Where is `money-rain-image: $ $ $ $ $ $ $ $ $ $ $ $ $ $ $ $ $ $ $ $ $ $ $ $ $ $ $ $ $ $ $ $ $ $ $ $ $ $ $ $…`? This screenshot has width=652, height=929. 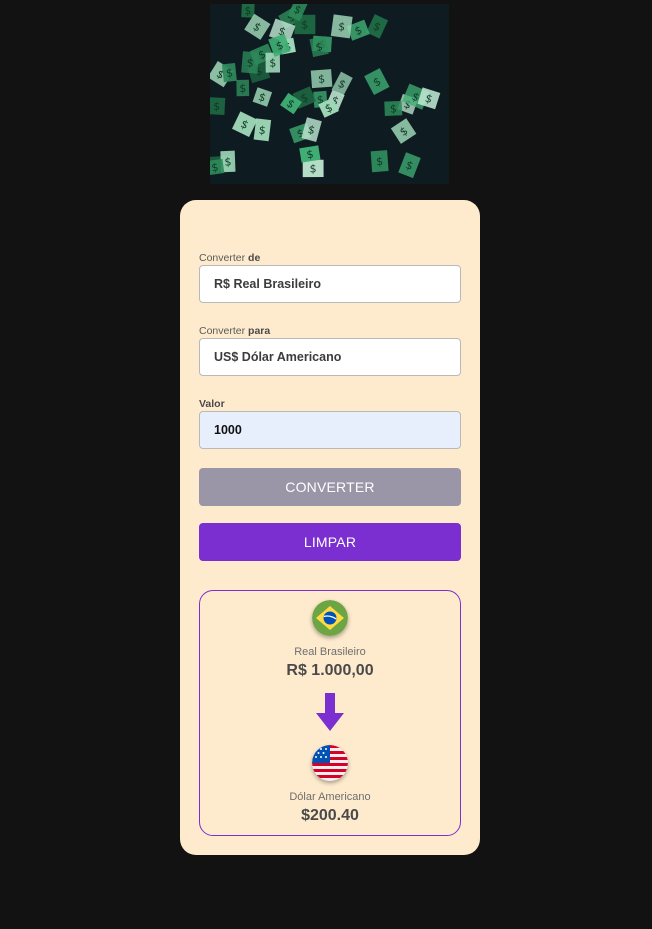 money-rain-image: $ $ $ $ $ $ $ $ $ $ $ $ $ $ $ $ $ $ $ $ $ $ $ $ $ $ $ $ $ $ $ $ $ $ $ $ $ $ $ $… is located at coordinates (329, 94).